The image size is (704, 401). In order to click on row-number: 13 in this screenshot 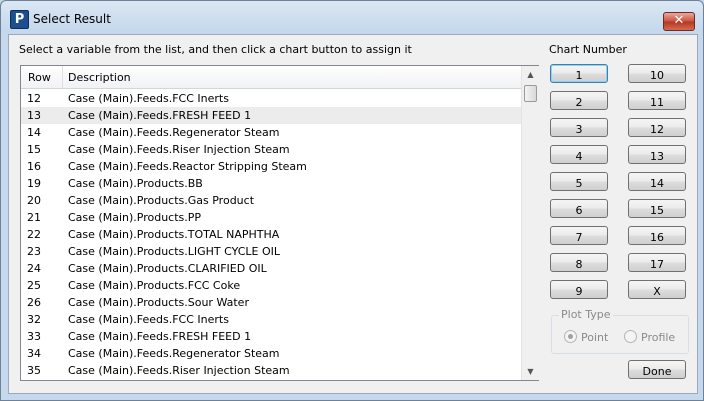, I will do `click(34, 115)`.